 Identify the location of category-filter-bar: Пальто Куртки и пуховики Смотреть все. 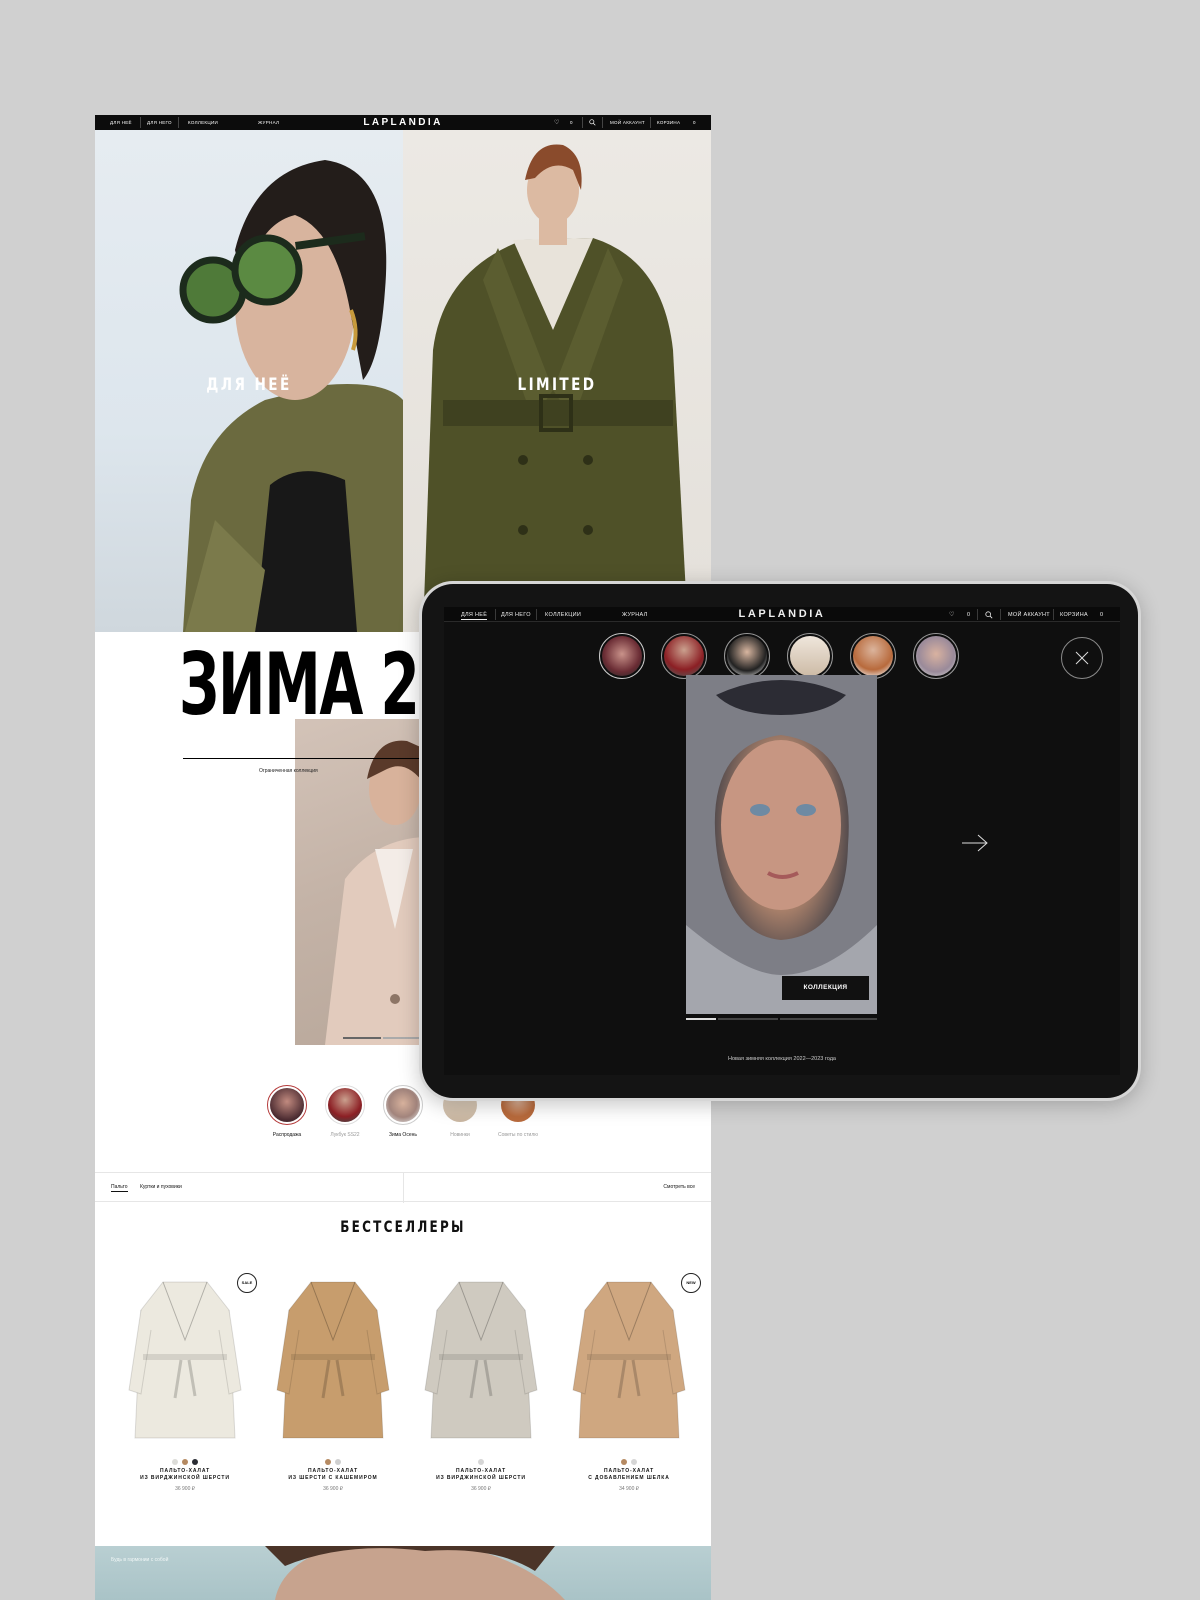
(403, 1187).